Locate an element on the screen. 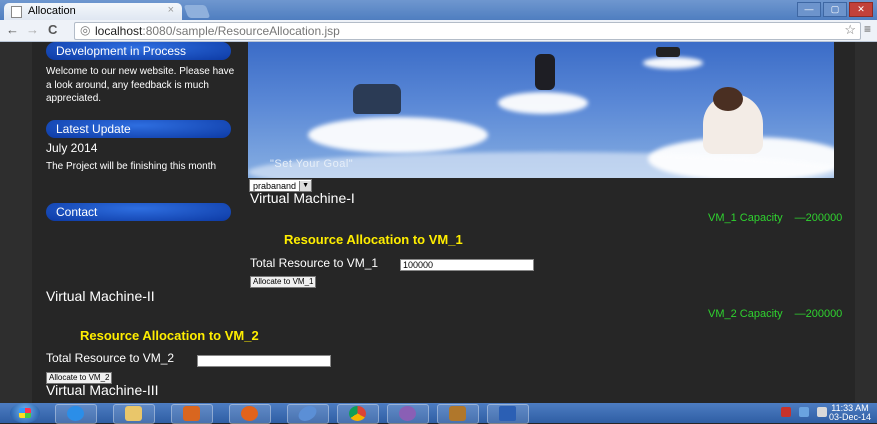 Image resolution: width=877 pixels, height=424 pixels. tomcat-icon is located at coordinates (458, 414).